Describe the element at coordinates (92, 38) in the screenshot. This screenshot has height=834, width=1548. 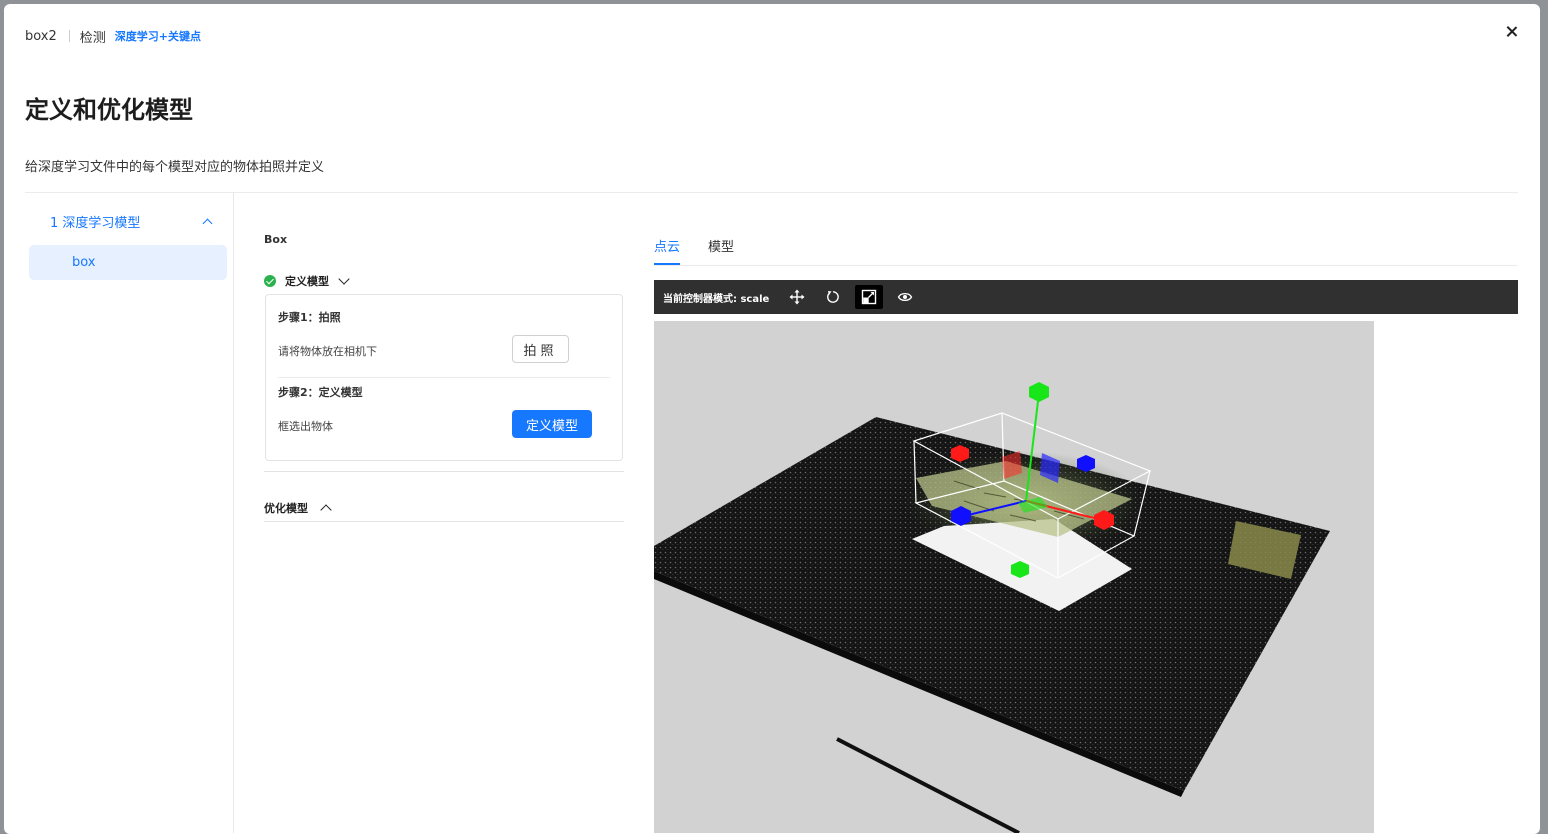
I see `mode-label: 检测` at that location.